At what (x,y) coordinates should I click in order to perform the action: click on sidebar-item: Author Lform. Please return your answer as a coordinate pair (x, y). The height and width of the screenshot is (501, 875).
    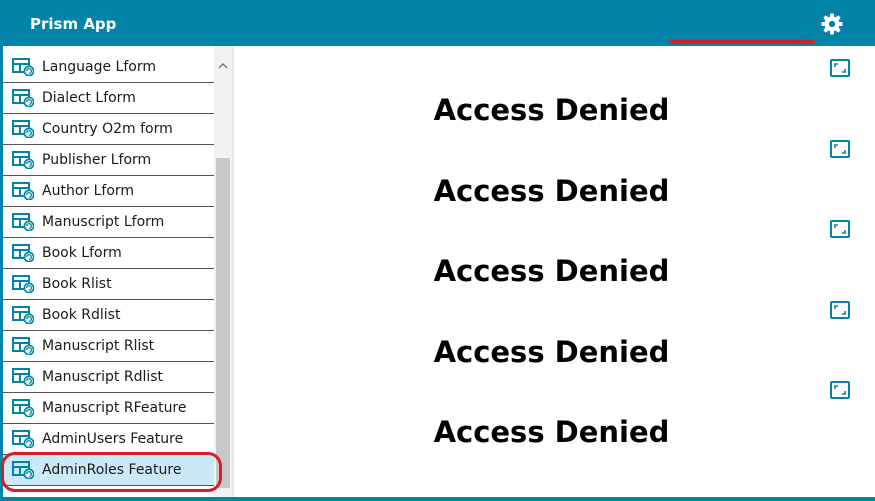
    Looking at the image, I should click on (108, 191).